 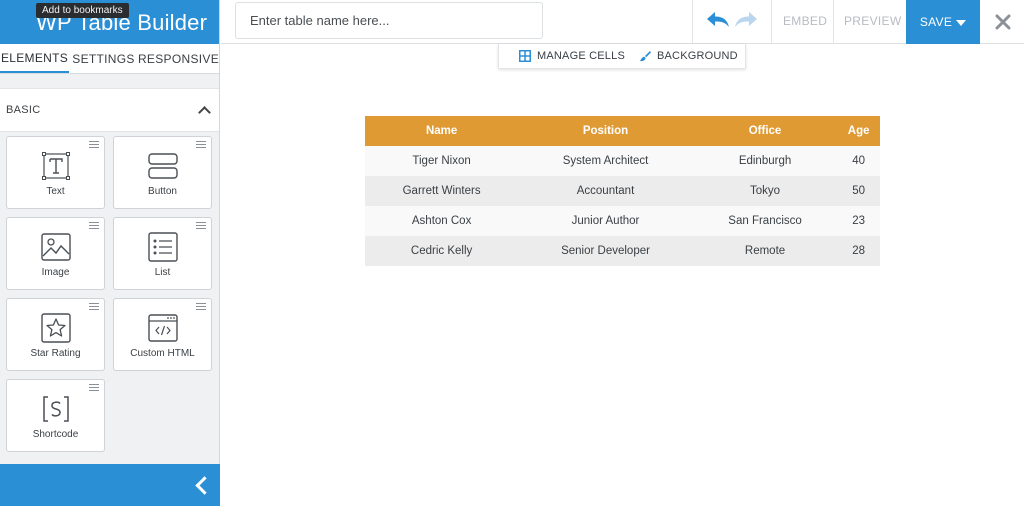 I want to click on cell-toolbar: MANAGE CELLS BACKGROUND, so click(x=622, y=56).